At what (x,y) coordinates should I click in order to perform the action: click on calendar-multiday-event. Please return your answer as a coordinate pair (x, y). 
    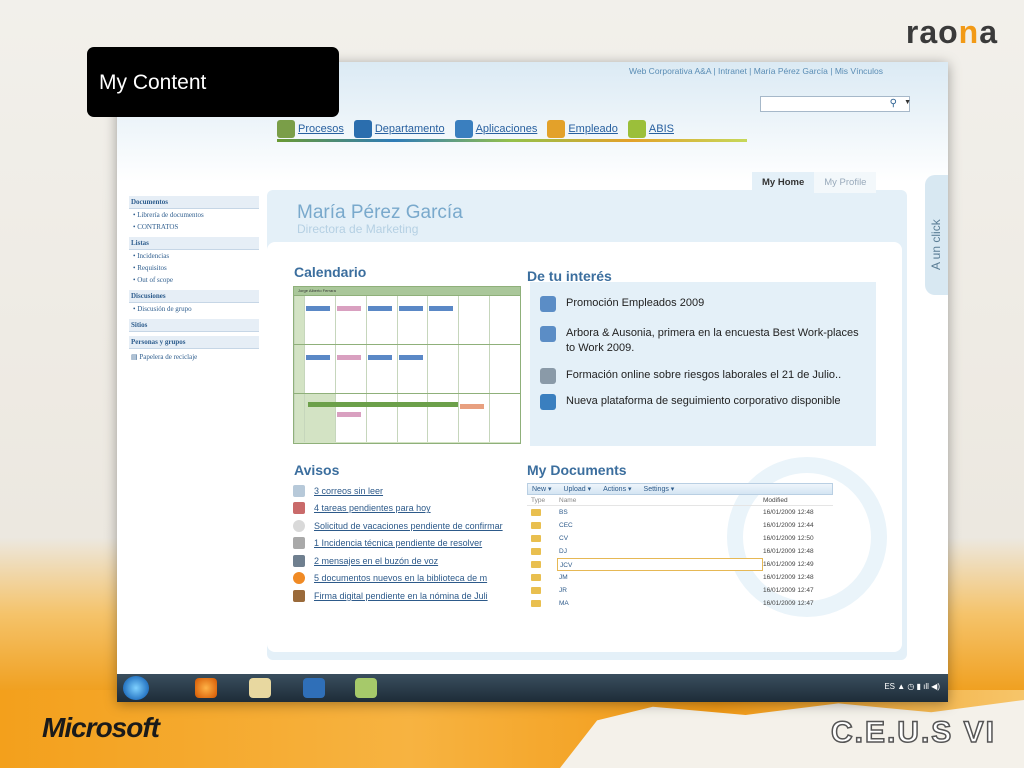
    Looking at the image, I should click on (383, 404).